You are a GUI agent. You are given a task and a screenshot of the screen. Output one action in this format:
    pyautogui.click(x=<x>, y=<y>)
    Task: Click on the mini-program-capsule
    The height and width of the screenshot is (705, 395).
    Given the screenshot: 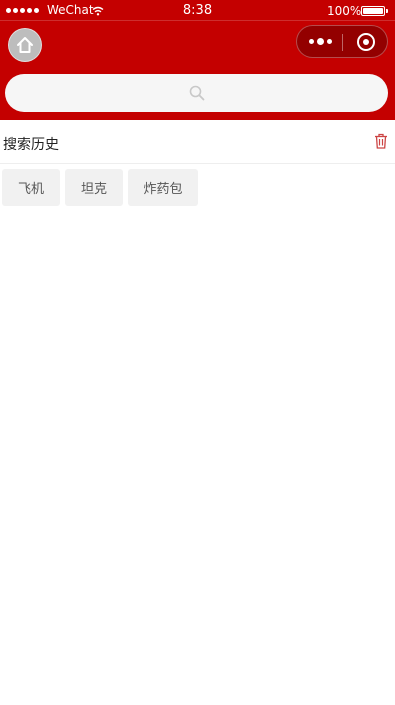 What is the action you would take?
    pyautogui.click(x=342, y=41)
    